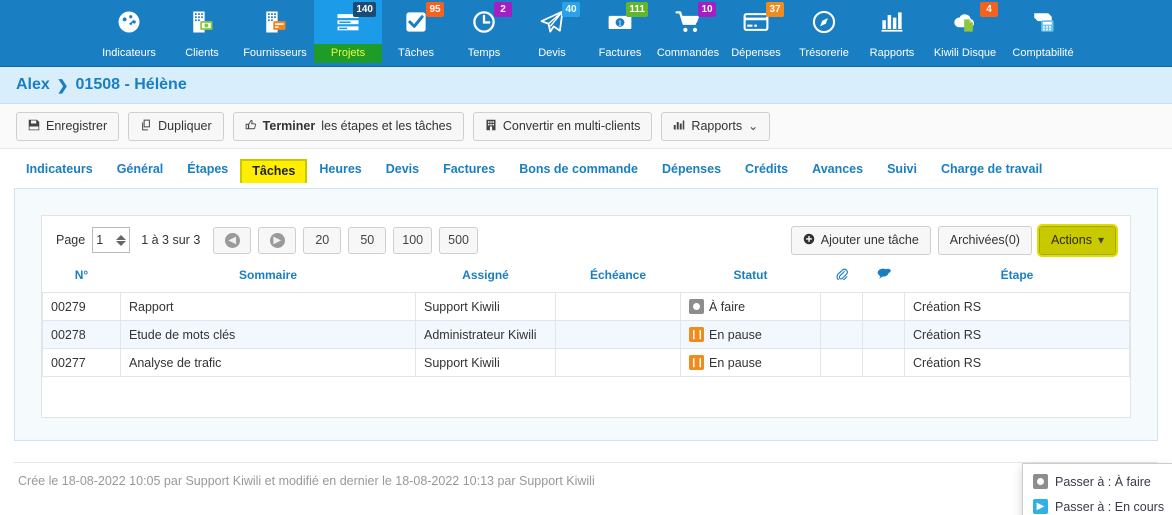 Image resolution: width=1172 pixels, height=515 pixels. Describe the element at coordinates (68, 126) in the screenshot. I see `save-button: Enregistrer` at that location.